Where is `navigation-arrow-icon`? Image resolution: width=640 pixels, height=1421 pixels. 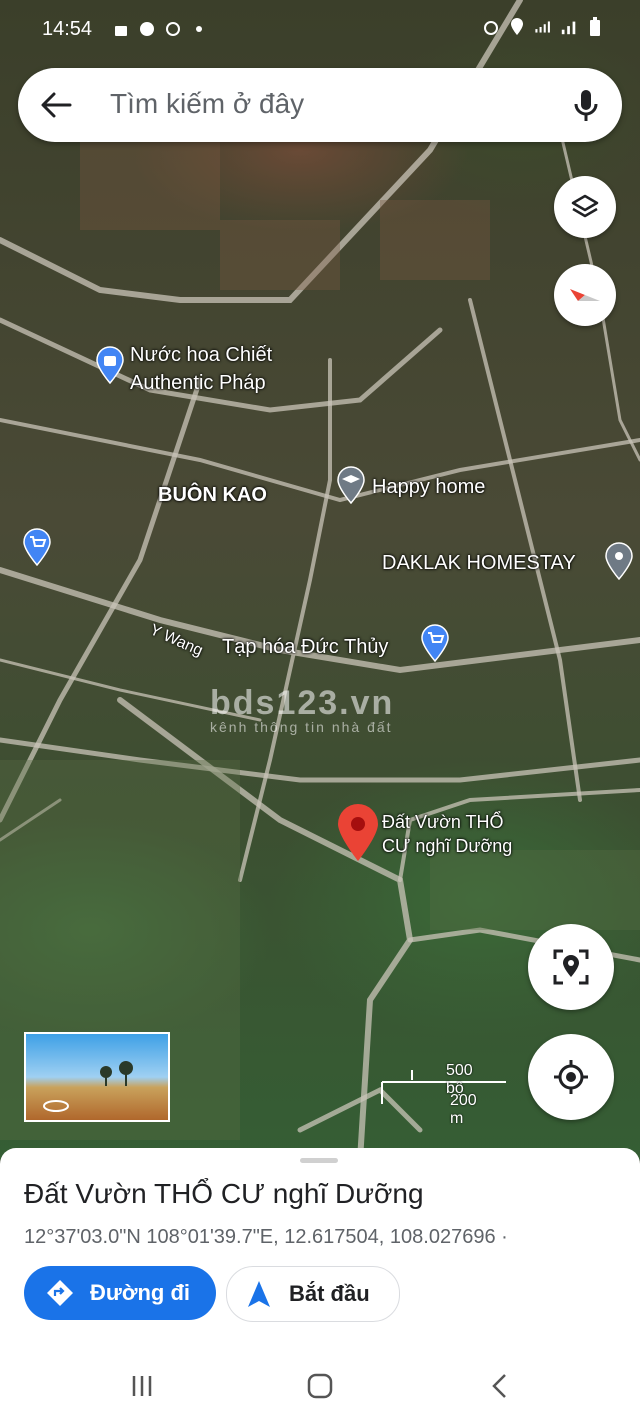 navigation-arrow-icon is located at coordinates (259, 1294).